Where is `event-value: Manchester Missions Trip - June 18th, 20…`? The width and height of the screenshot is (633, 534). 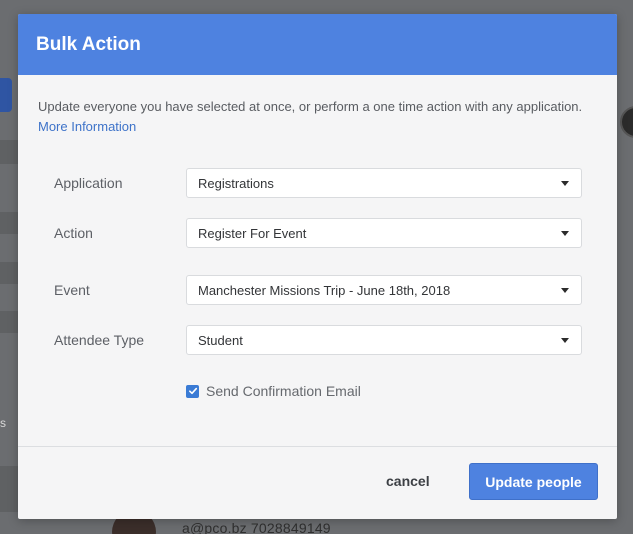
event-value: Manchester Missions Trip - June 18th, 20… is located at coordinates (324, 290).